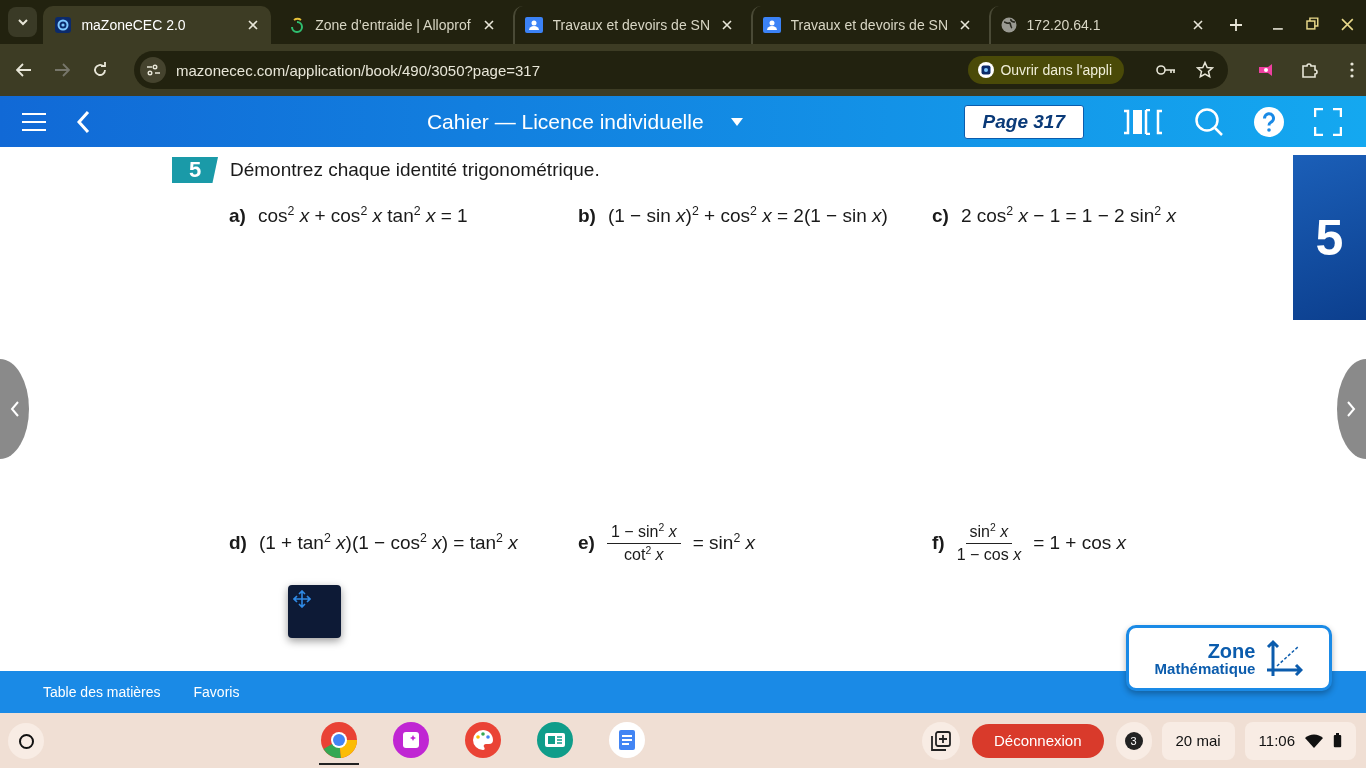 This screenshot has height=768, width=1366. I want to click on item-label: f), so click(938, 543).